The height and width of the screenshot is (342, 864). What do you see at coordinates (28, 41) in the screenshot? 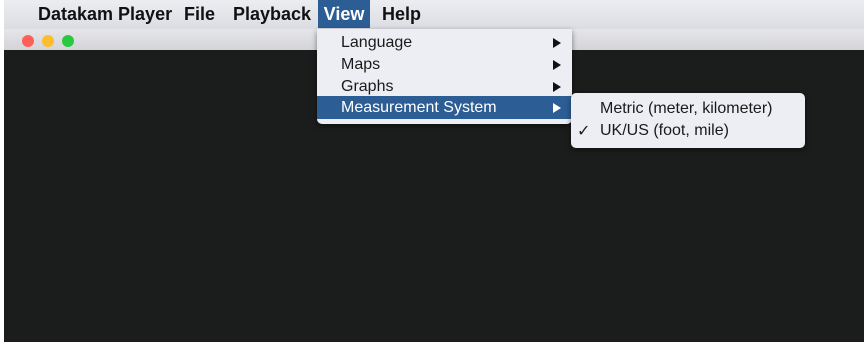
I see `close-window-button` at bounding box center [28, 41].